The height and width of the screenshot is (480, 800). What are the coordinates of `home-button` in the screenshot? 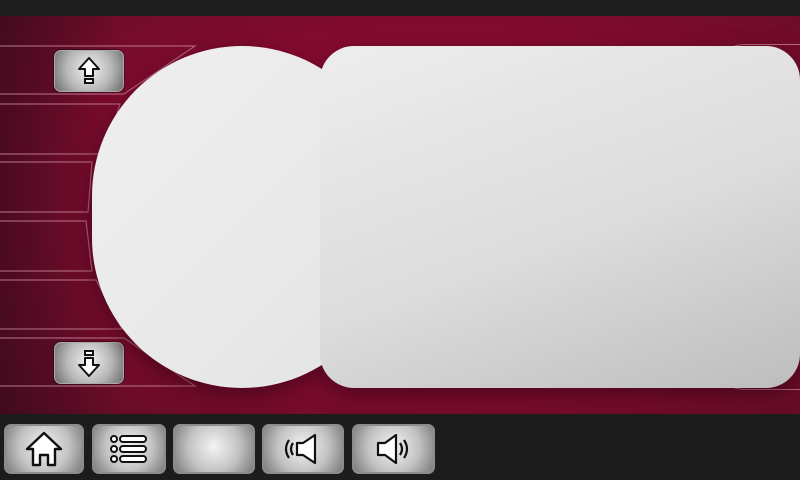 It's located at (44, 449).